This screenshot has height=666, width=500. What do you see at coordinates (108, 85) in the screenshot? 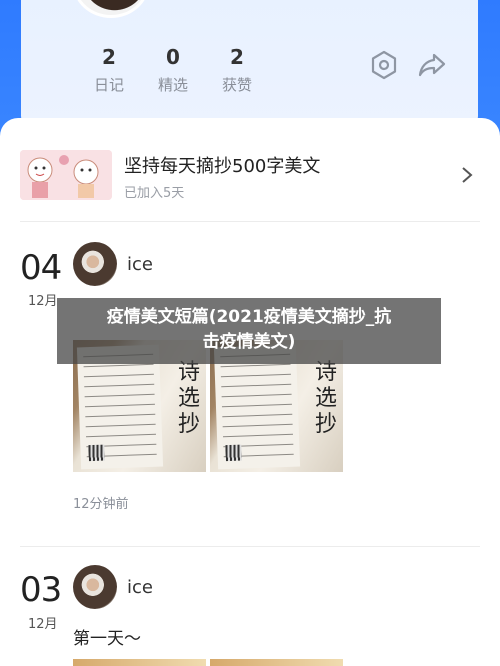
I see `stat-diary-label: 日记` at bounding box center [108, 85].